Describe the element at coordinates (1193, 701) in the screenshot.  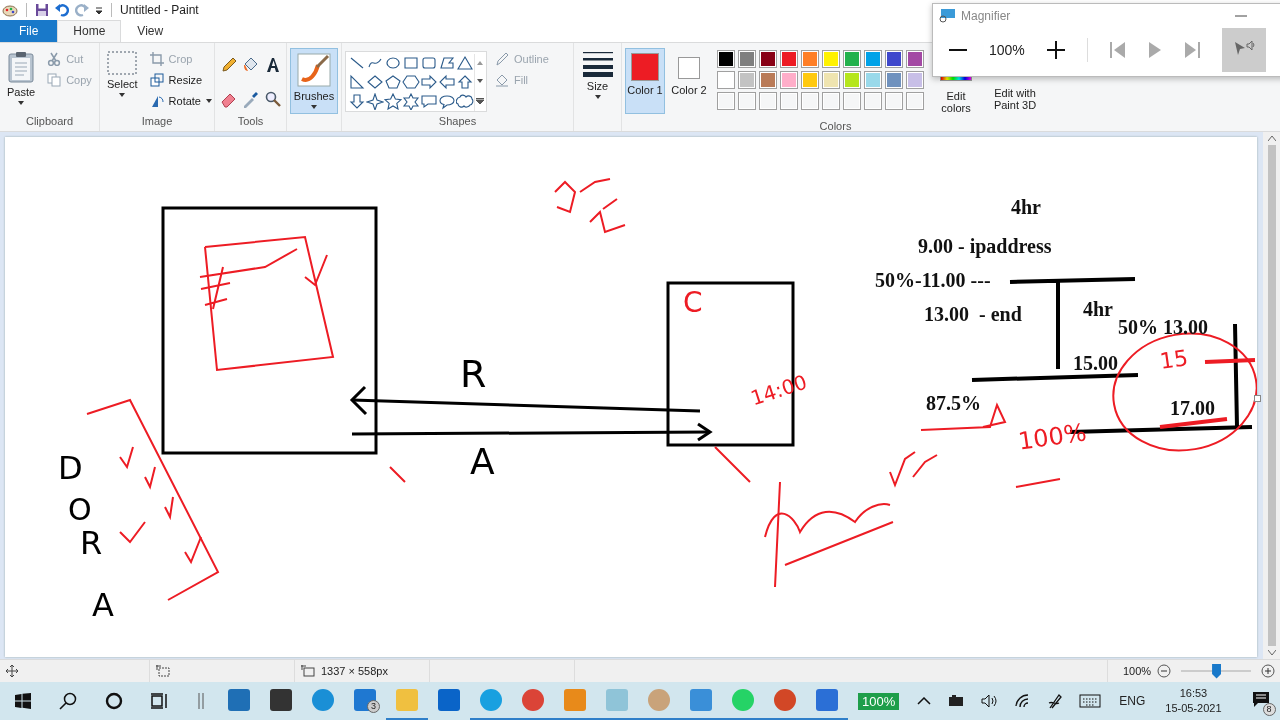
I see `clock: 16:53 15-05-2021` at that location.